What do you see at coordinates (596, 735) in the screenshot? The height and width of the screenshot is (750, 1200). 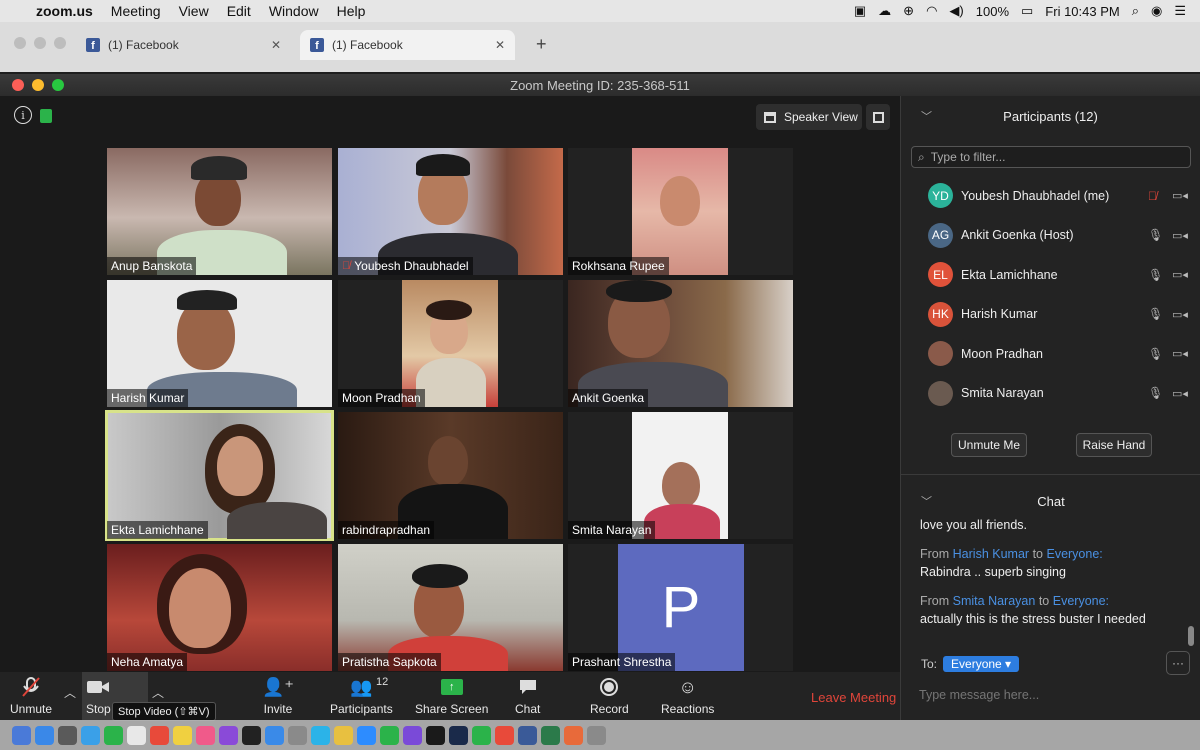 I see `trash-icon` at bounding box center [596, 735].